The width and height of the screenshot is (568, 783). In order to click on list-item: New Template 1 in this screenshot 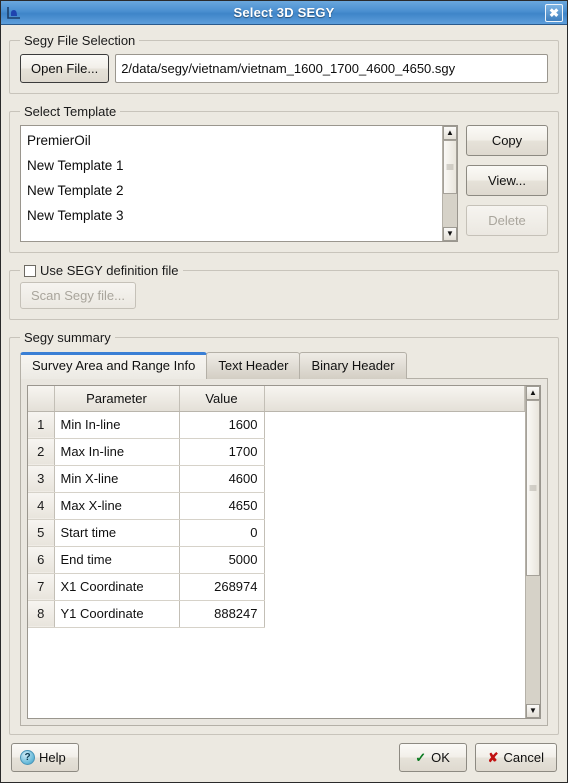, I will do `click(233, 165)`.